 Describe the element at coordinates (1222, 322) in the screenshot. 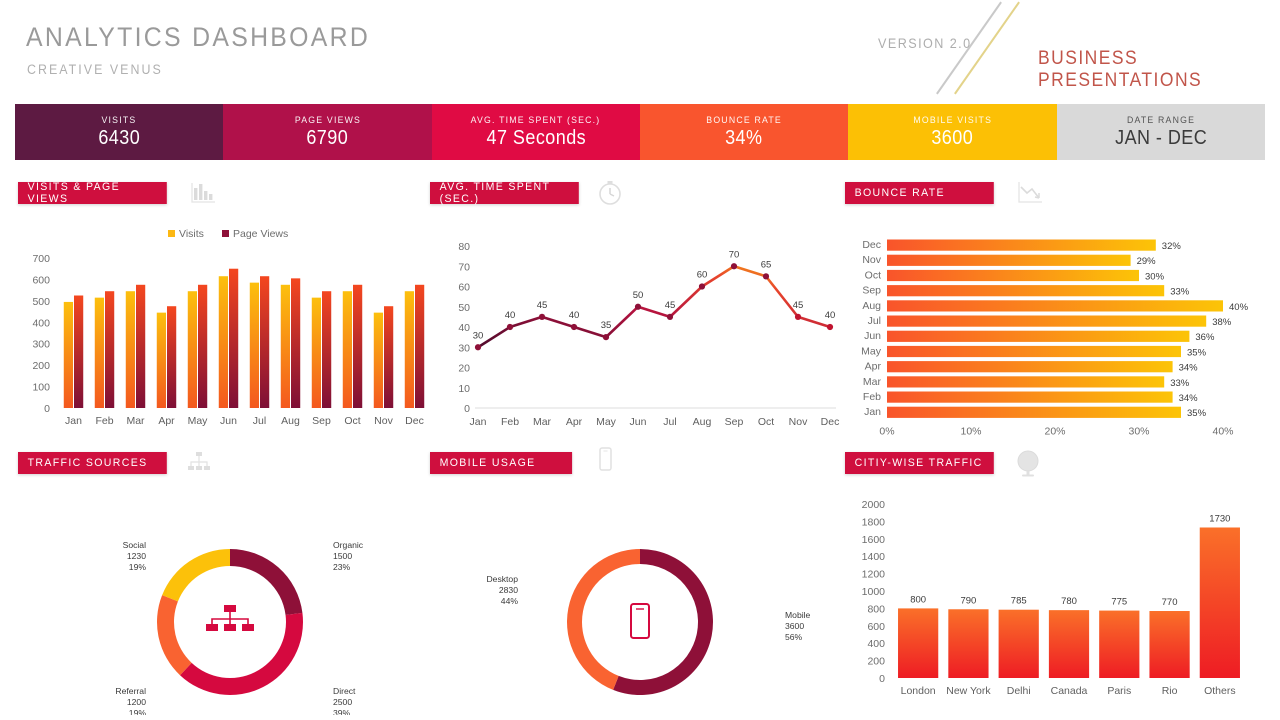

I see `svg-text: 38%` at that location.